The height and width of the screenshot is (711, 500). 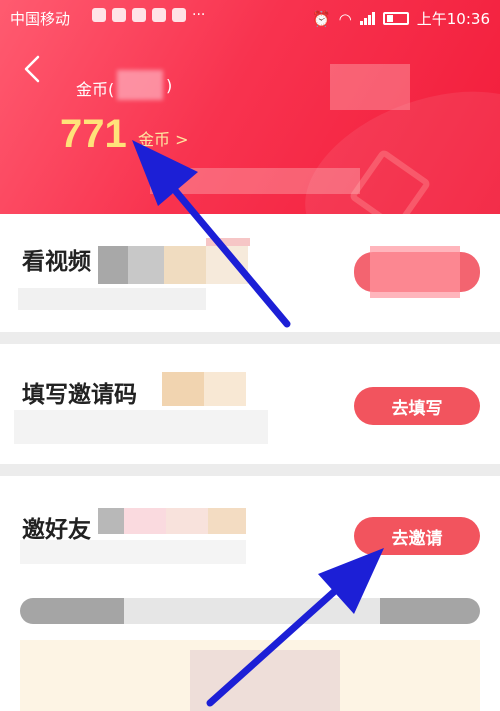 What do you see at coordinates (169, 85) in the screenshot?
I see `coin-balance-paren: )` at bounding box center [169, 85].